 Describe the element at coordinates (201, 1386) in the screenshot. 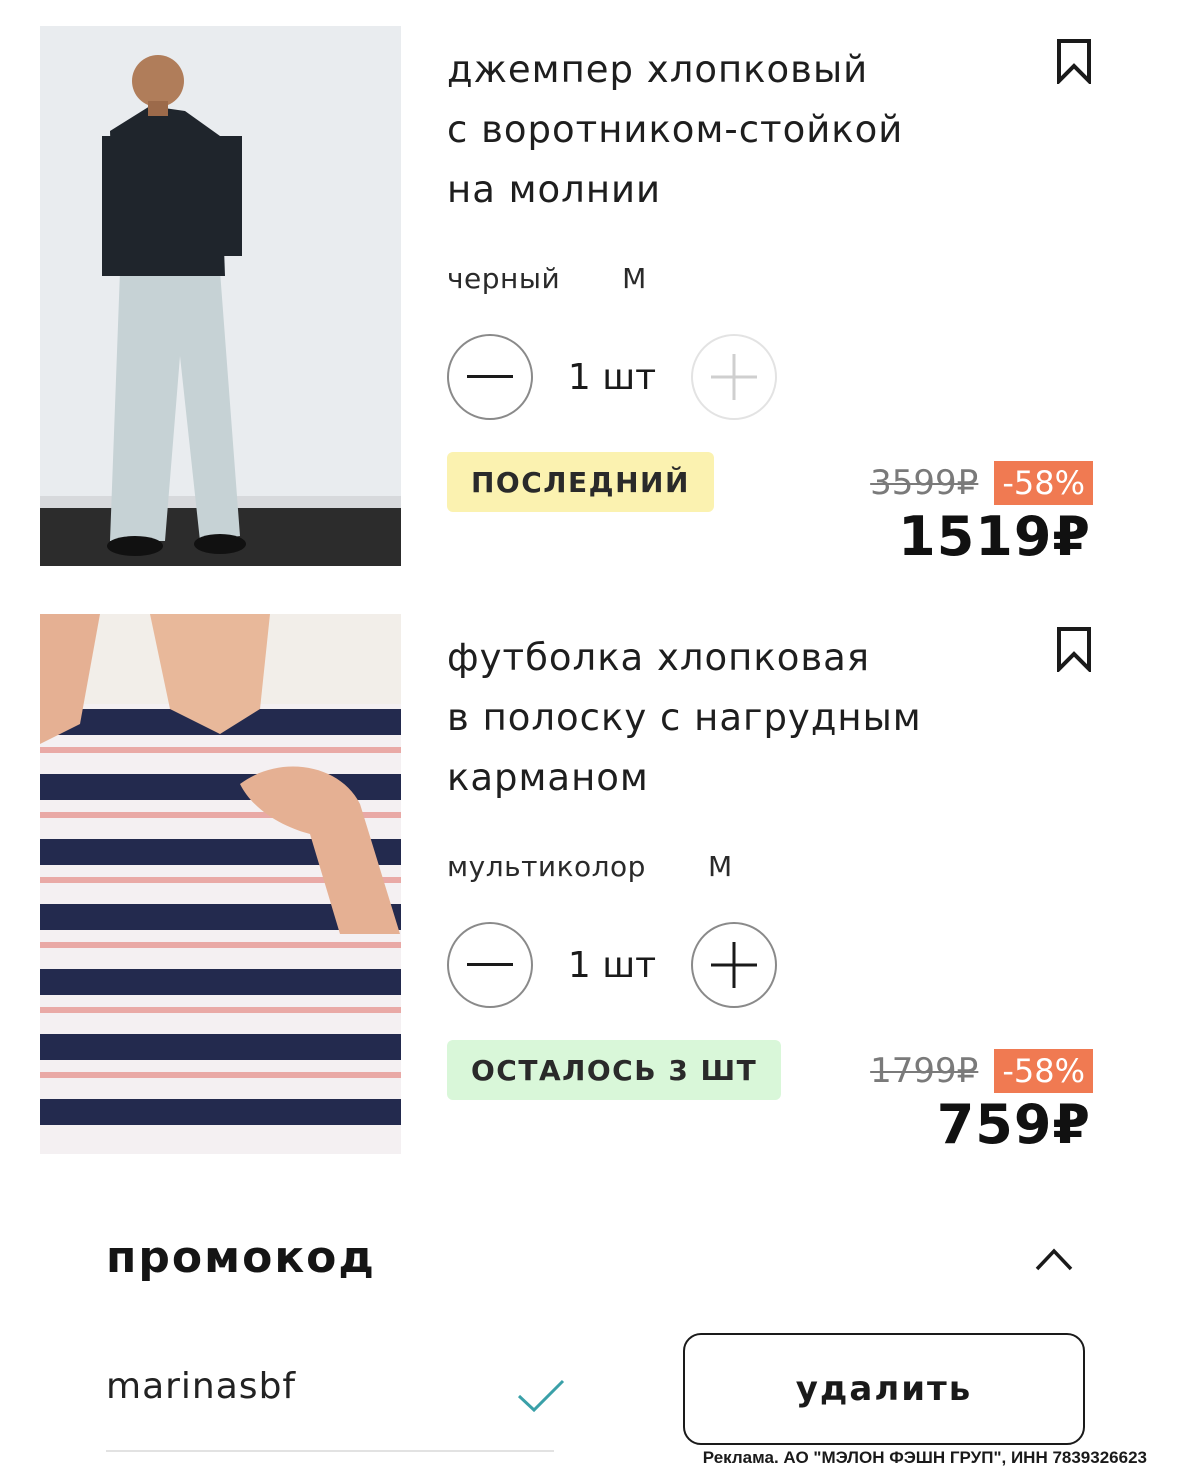

I see `promo-code-value: marinasbf` at that location.